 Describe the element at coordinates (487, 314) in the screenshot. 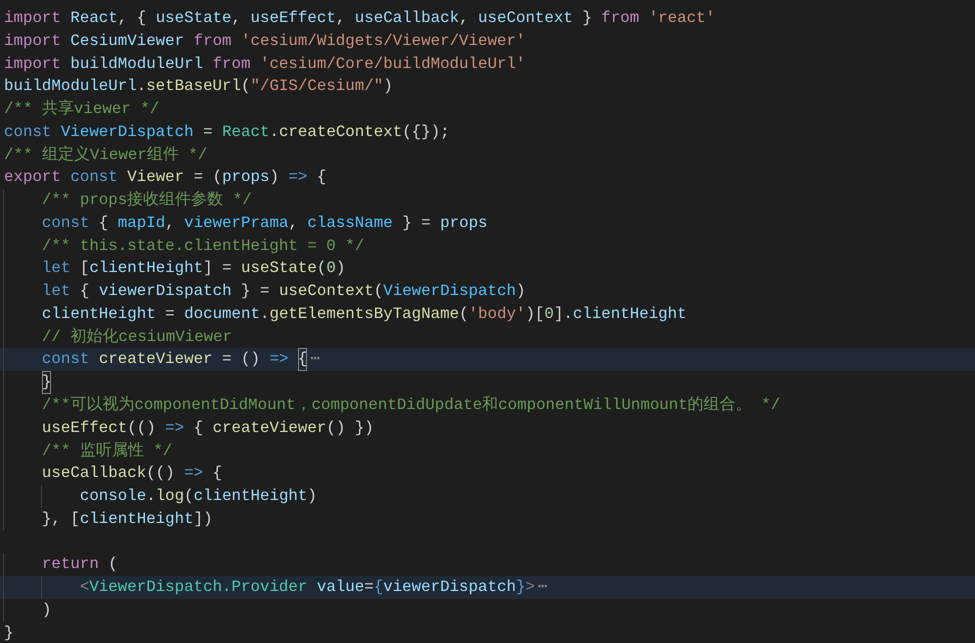

I see `code-line: clientHeight = document.getElementsByTagName('body')[0].clientHeight` at that location.